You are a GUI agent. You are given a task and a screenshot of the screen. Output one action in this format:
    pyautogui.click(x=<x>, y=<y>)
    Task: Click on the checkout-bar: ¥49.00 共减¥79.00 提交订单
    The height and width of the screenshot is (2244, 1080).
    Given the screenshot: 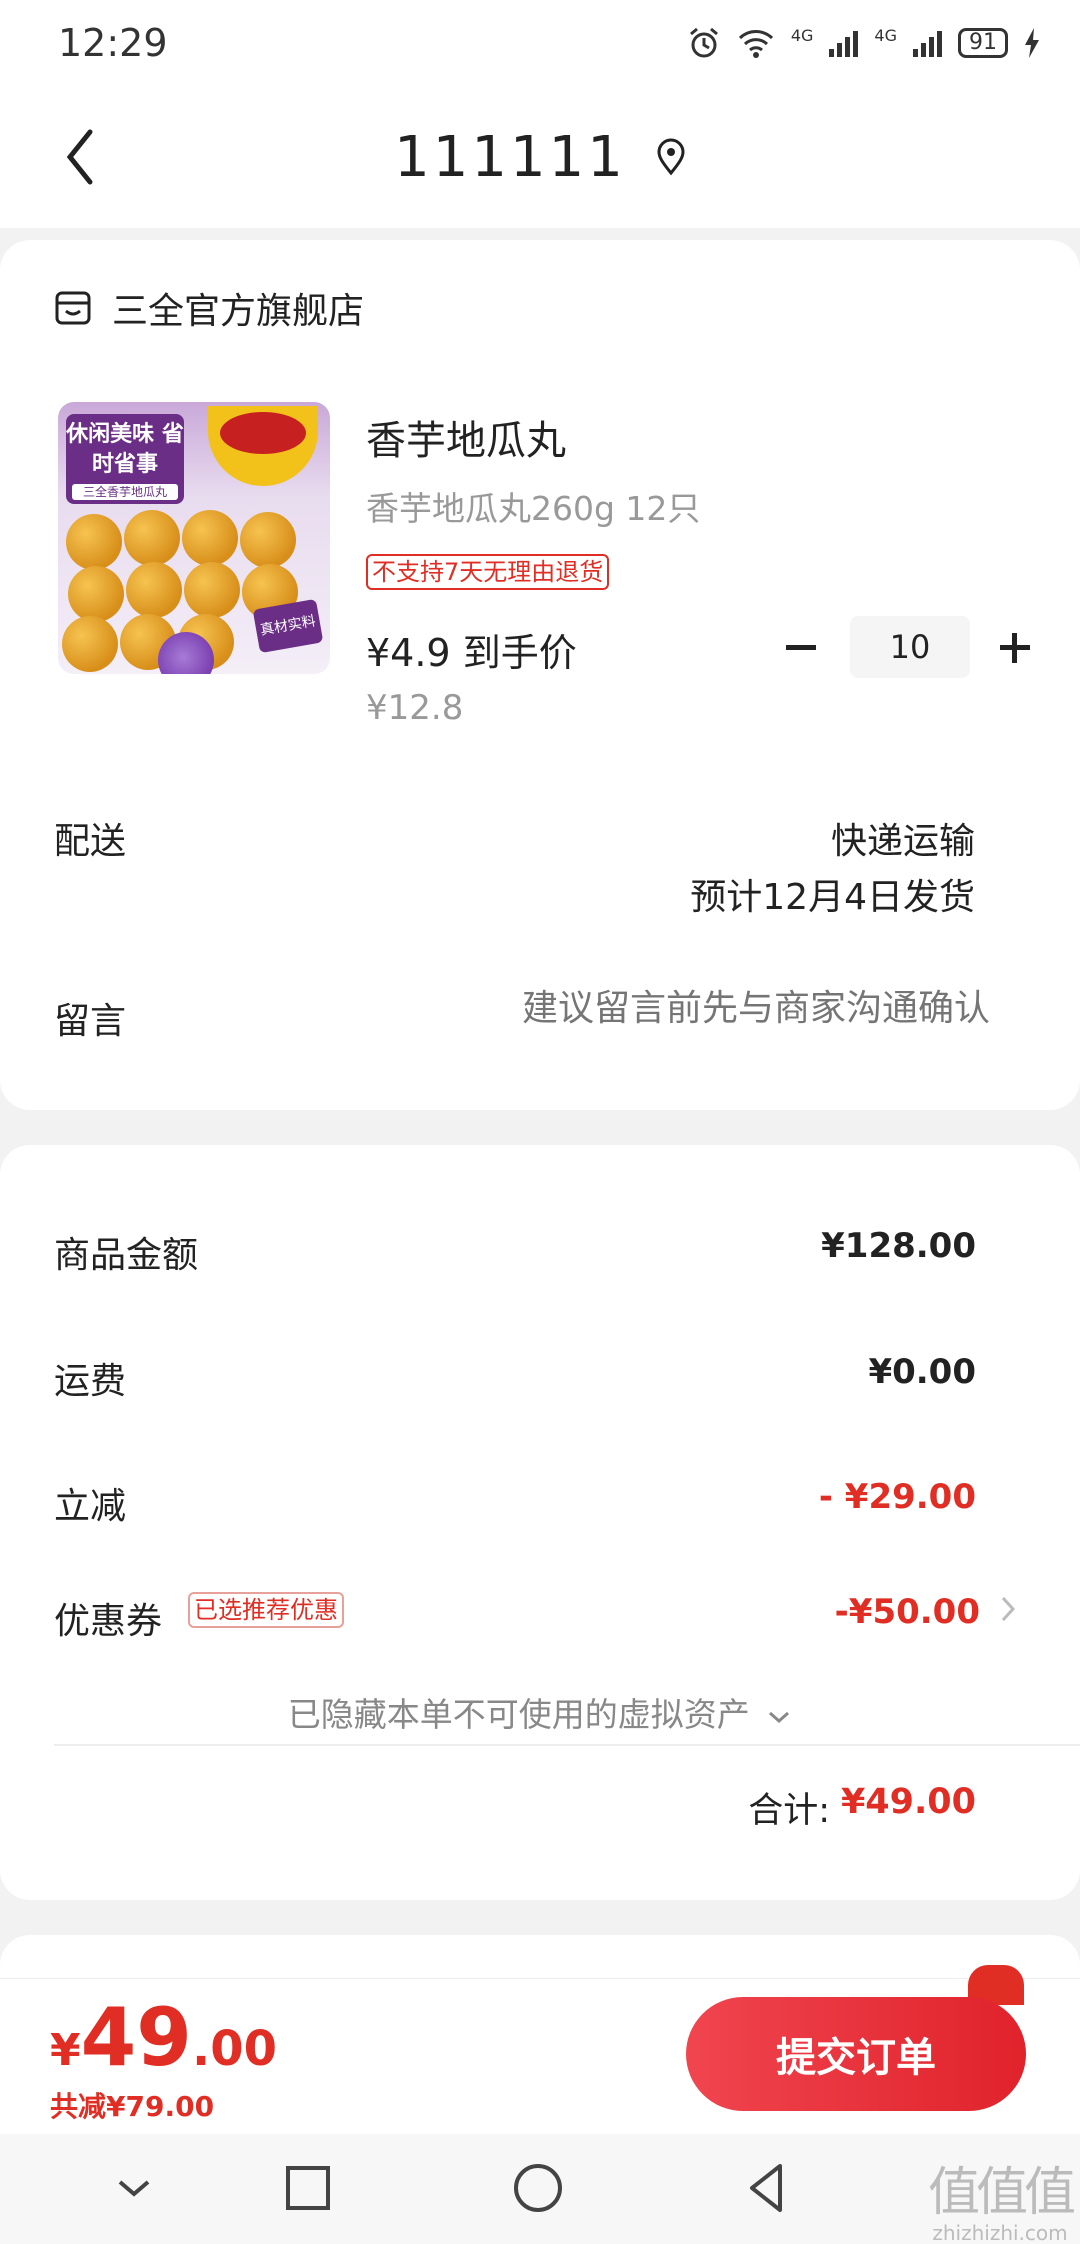 What is the action you would take?
    pyautogui.click(x=540, y=2049)
    